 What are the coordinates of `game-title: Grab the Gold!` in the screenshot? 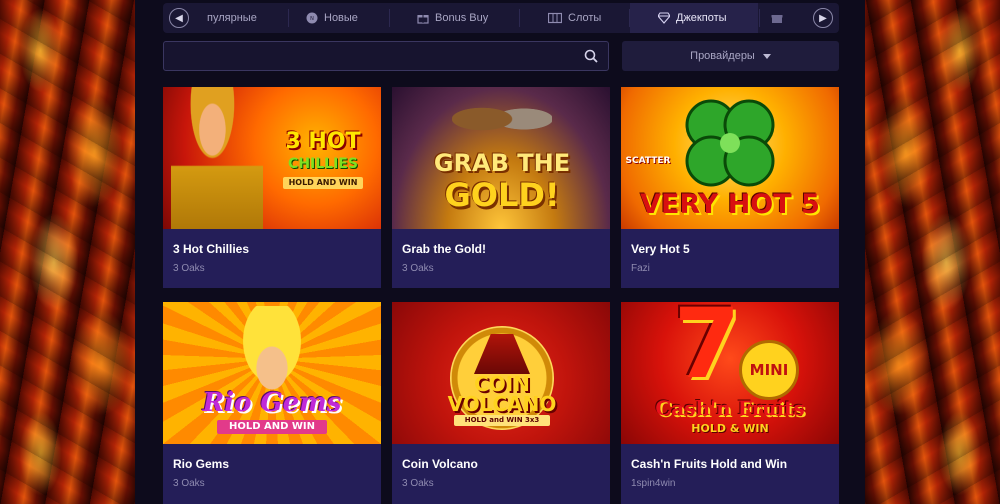 It's located at (444, 249).